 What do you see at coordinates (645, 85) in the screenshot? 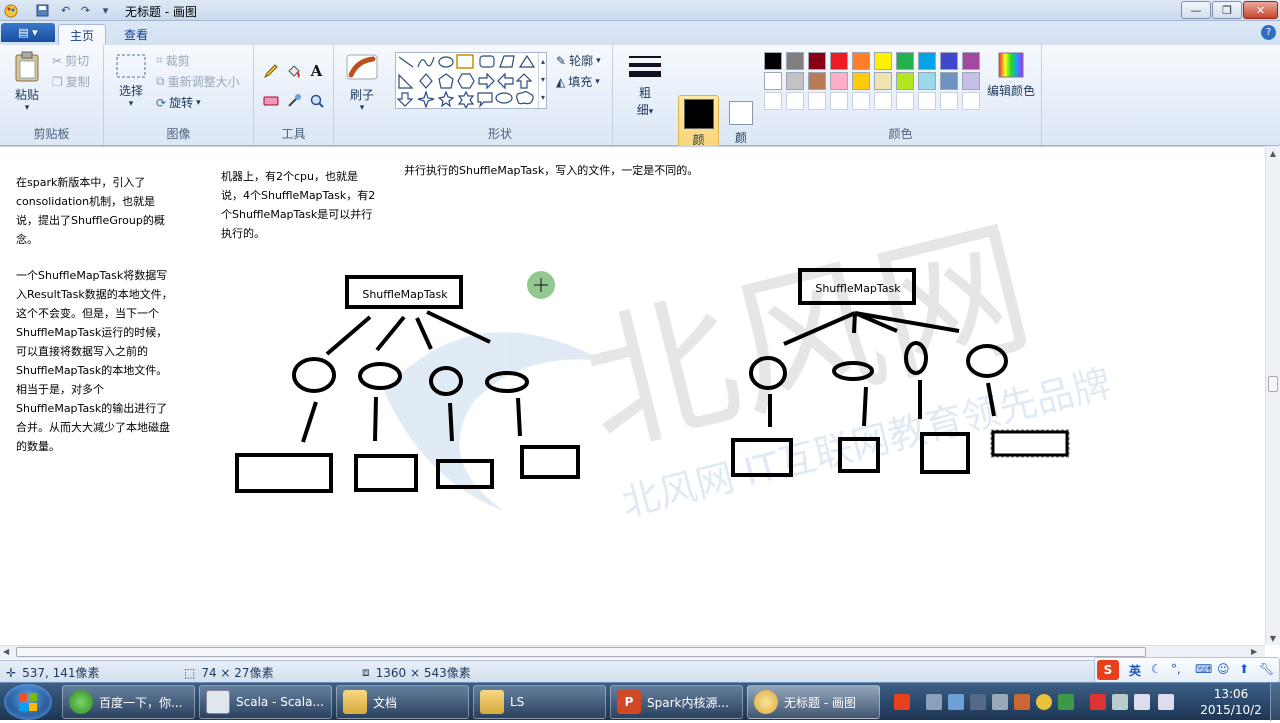
I see `size-button: 粗 细▾` at bounding box center [645, 85].